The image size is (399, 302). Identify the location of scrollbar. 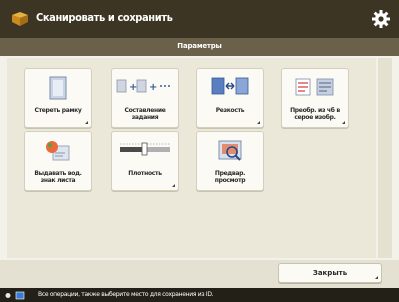
(385, 158).